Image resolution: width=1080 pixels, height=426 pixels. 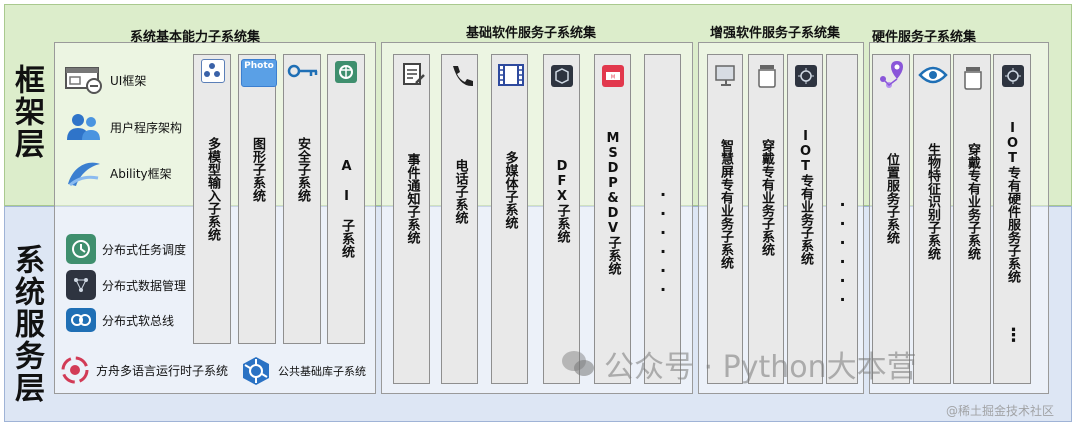 What do you see at coordinates (322, 371) in the screenshot?
I see `bottom-item-label: 公共基础库子系统` at bounding box center [322, 371].